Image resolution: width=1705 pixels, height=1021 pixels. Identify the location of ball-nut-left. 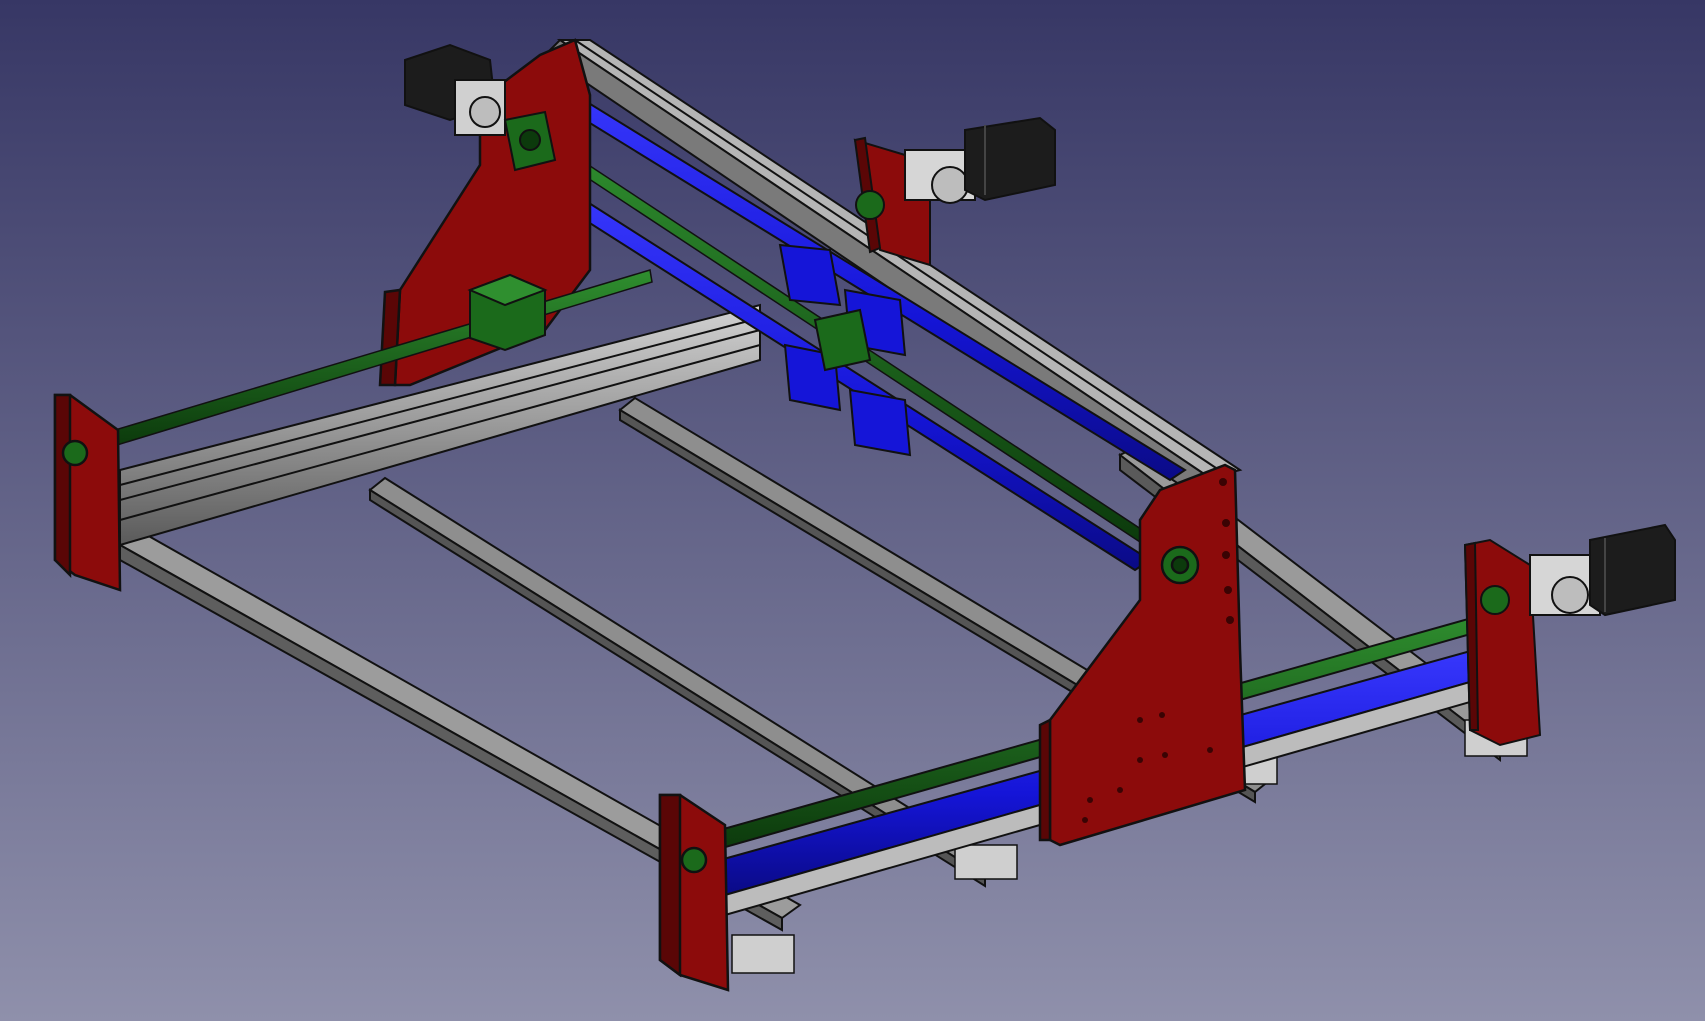
(507, 312).